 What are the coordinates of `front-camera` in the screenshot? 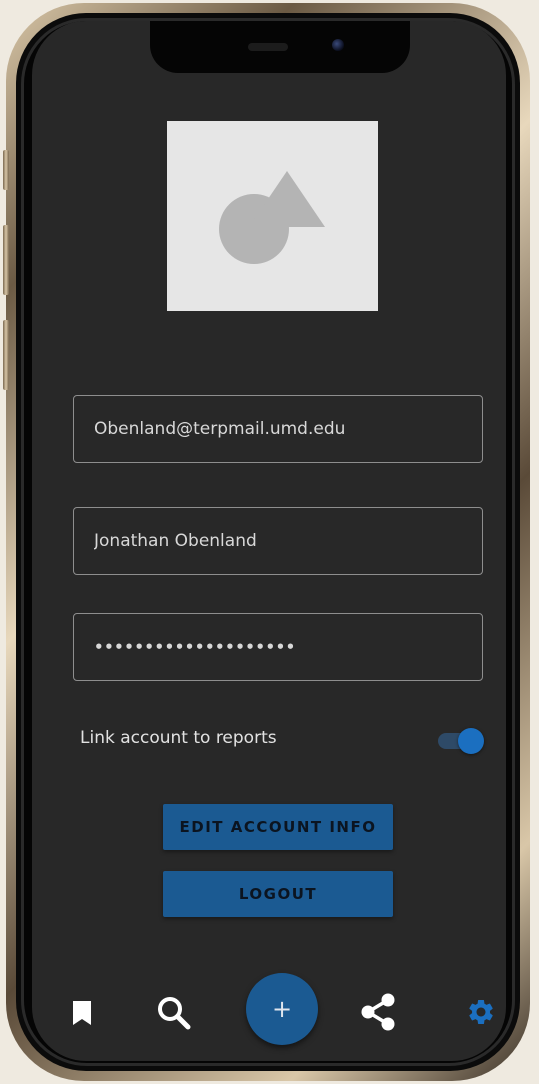 It's located at (338, 45).